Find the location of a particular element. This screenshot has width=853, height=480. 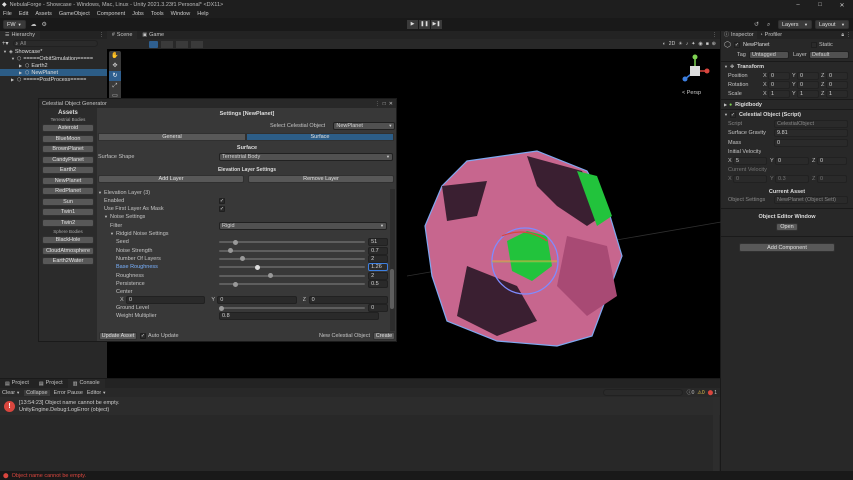

add-layer-button: Add Layer is located at coordinates (171, 179).